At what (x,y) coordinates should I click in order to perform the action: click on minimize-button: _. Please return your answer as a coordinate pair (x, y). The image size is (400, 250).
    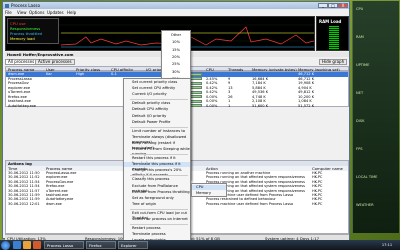
    Looking at the image, I should click on (323, 5).